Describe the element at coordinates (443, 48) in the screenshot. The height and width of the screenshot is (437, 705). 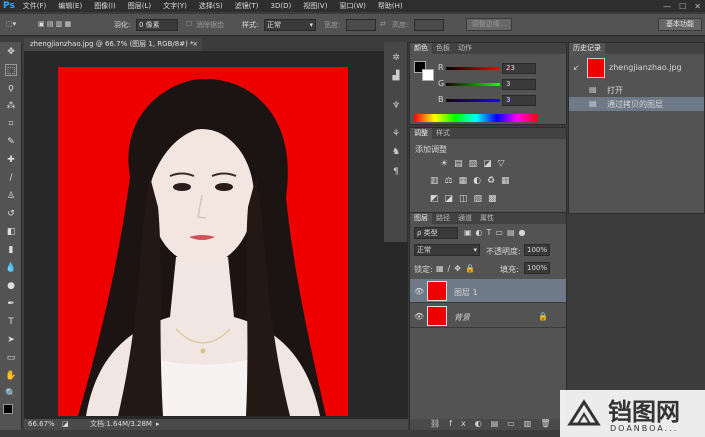
I see `tab-swatches: 色板` at that location.